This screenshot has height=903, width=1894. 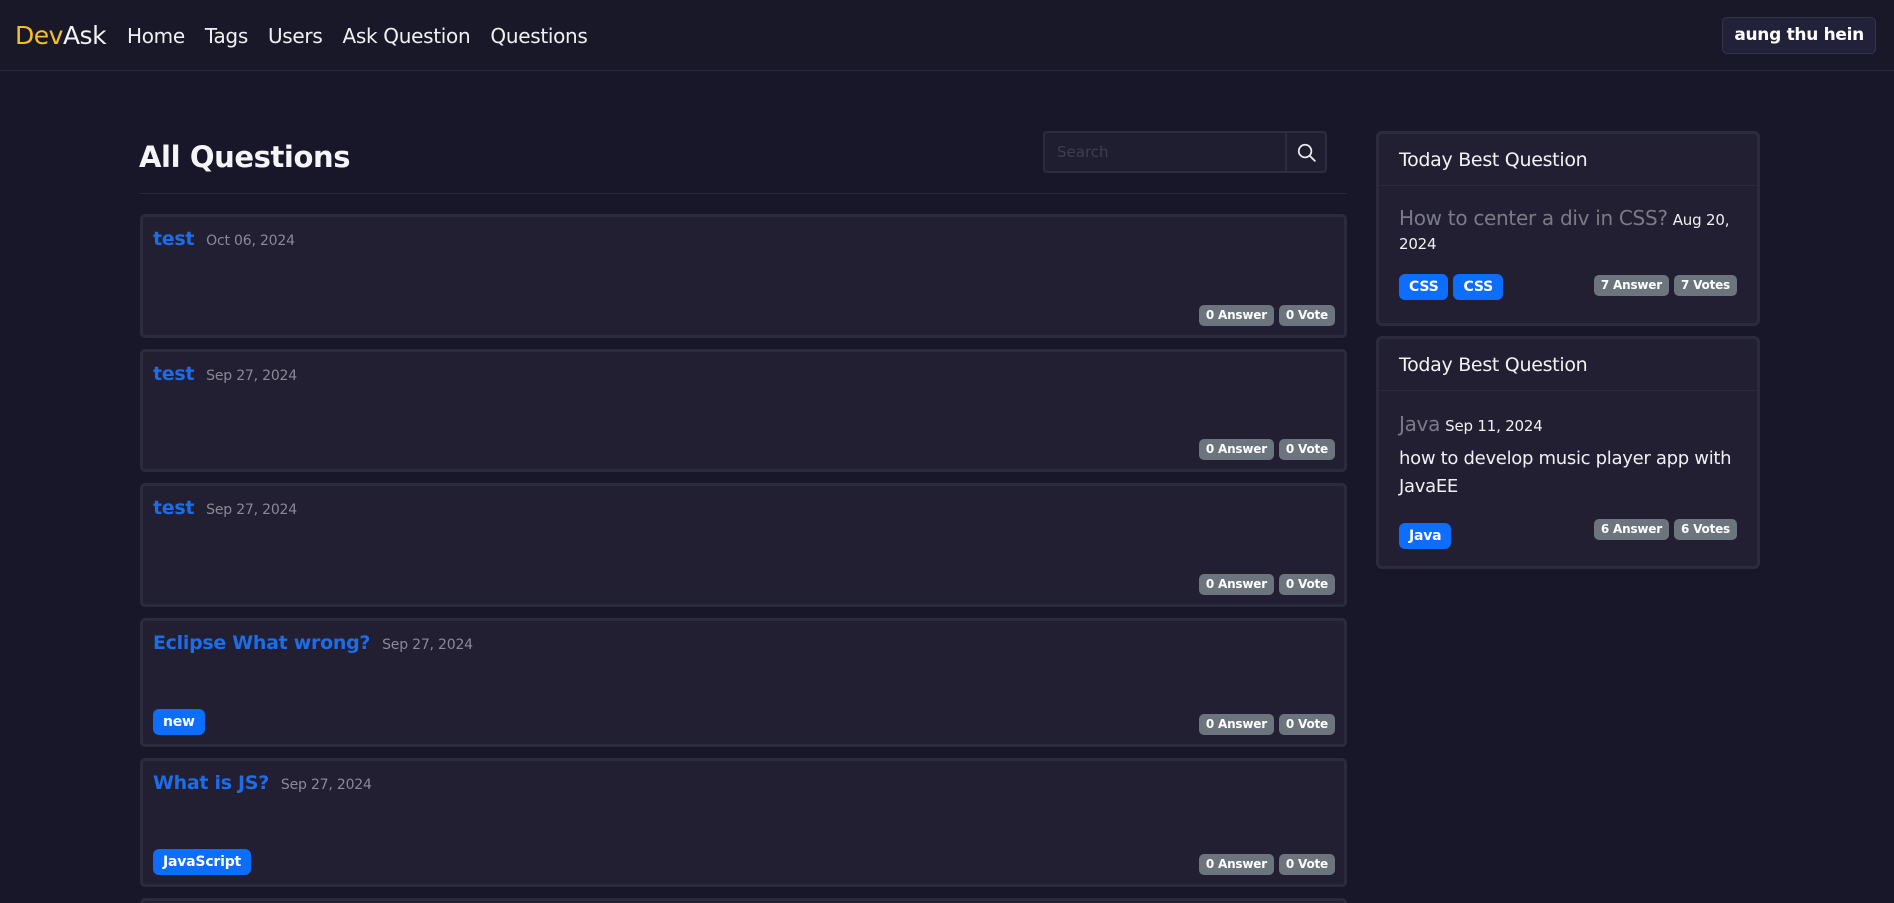 I want to click on question-title: Eclipse What wrong?, so click(x=262, y=643).